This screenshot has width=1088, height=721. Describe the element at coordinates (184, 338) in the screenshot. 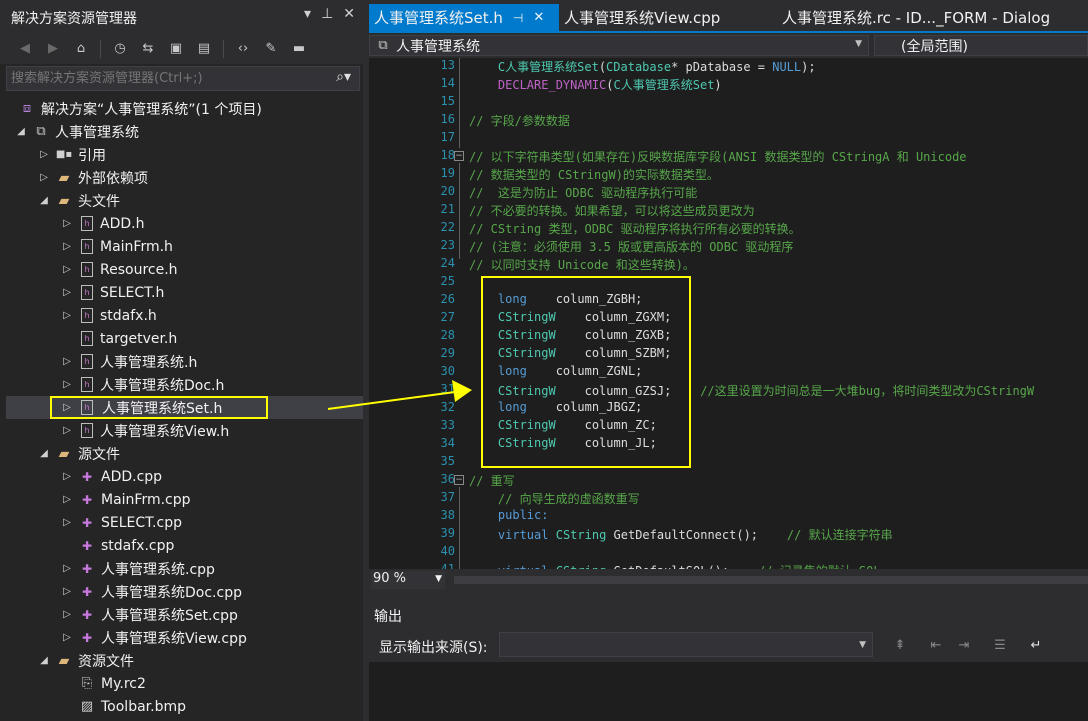

I see `tree-item: h targetver.h` at that location.